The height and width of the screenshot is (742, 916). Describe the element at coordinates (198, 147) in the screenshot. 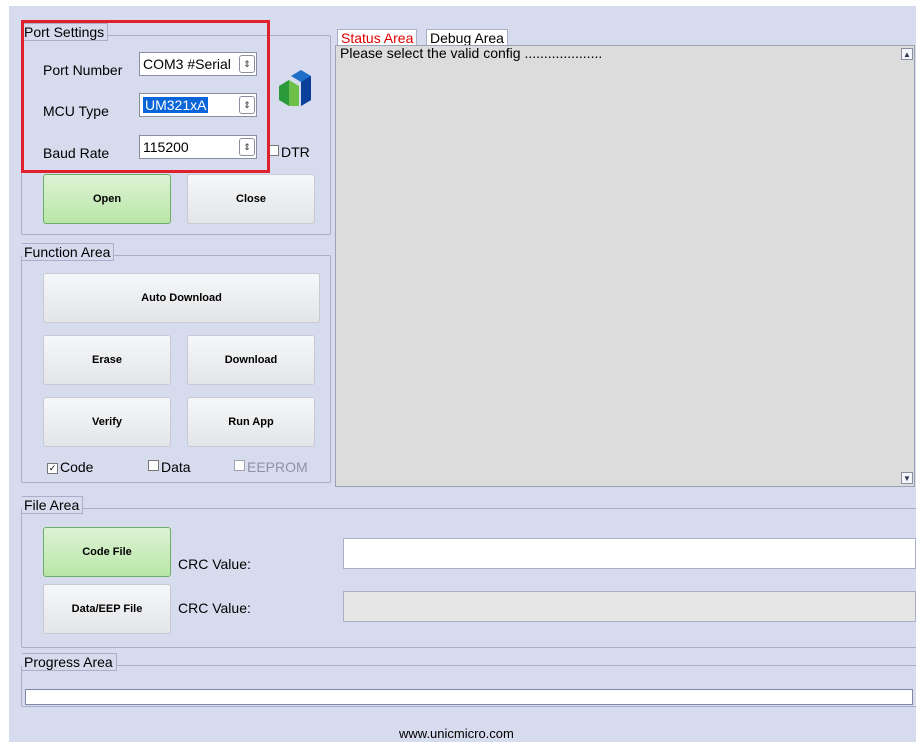

I see `baud-rate-select: 115200 ⇕` at that location.